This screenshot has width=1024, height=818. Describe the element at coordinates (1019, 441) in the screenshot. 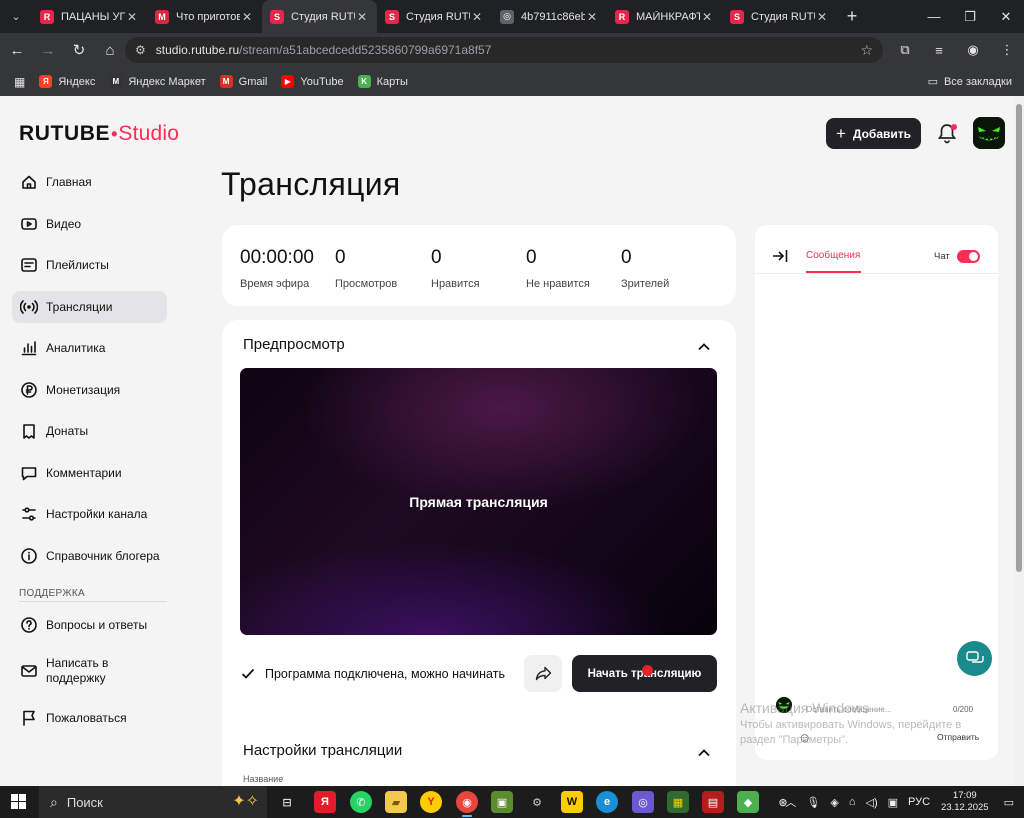

I see `page-scrollbar` at that location.